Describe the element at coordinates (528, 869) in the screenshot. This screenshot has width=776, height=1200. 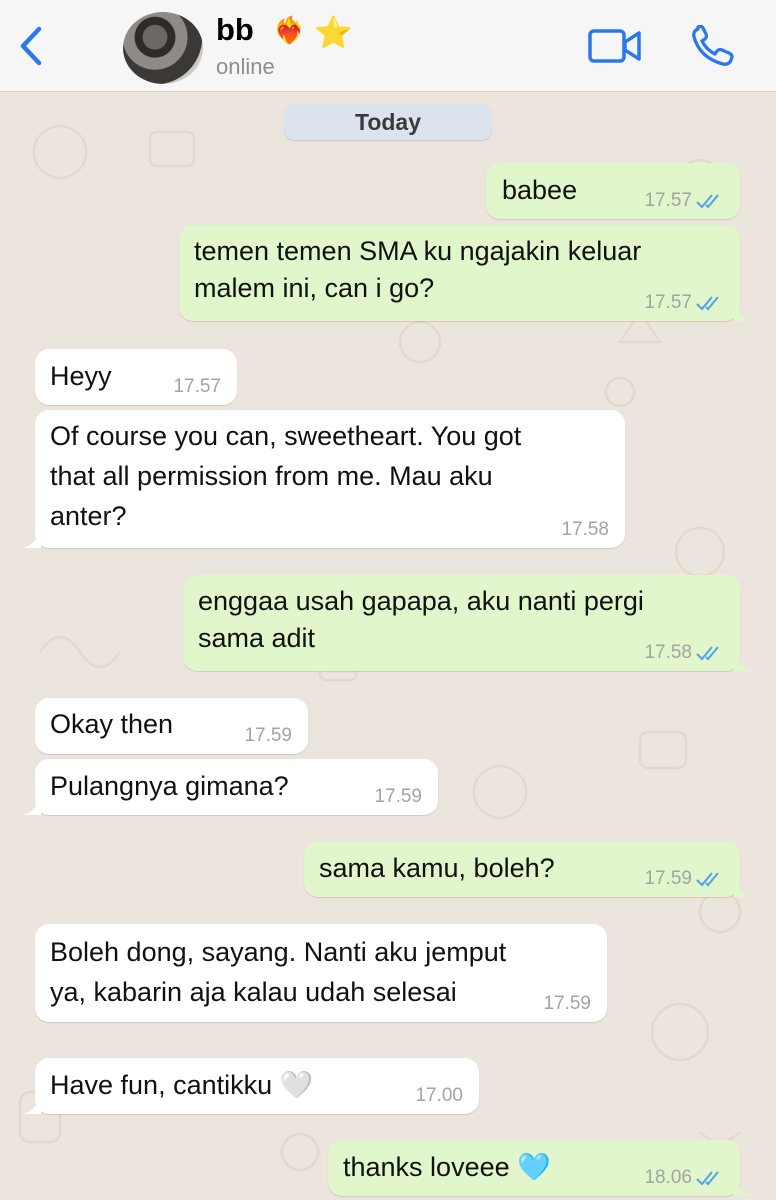
I see `outgoing-message: sama kamu, boleh? 17.59` at that location.